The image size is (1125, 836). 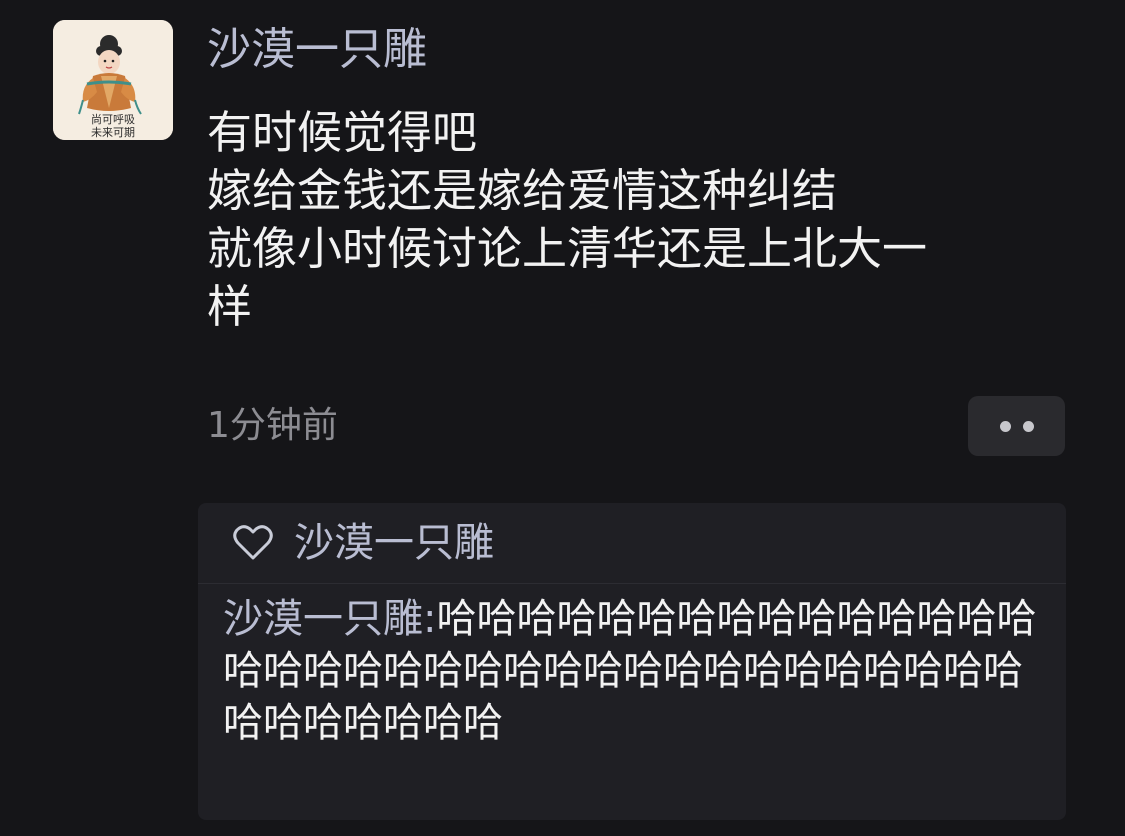 I want to click on heart-outline-icon, so click(x=253, y=542).